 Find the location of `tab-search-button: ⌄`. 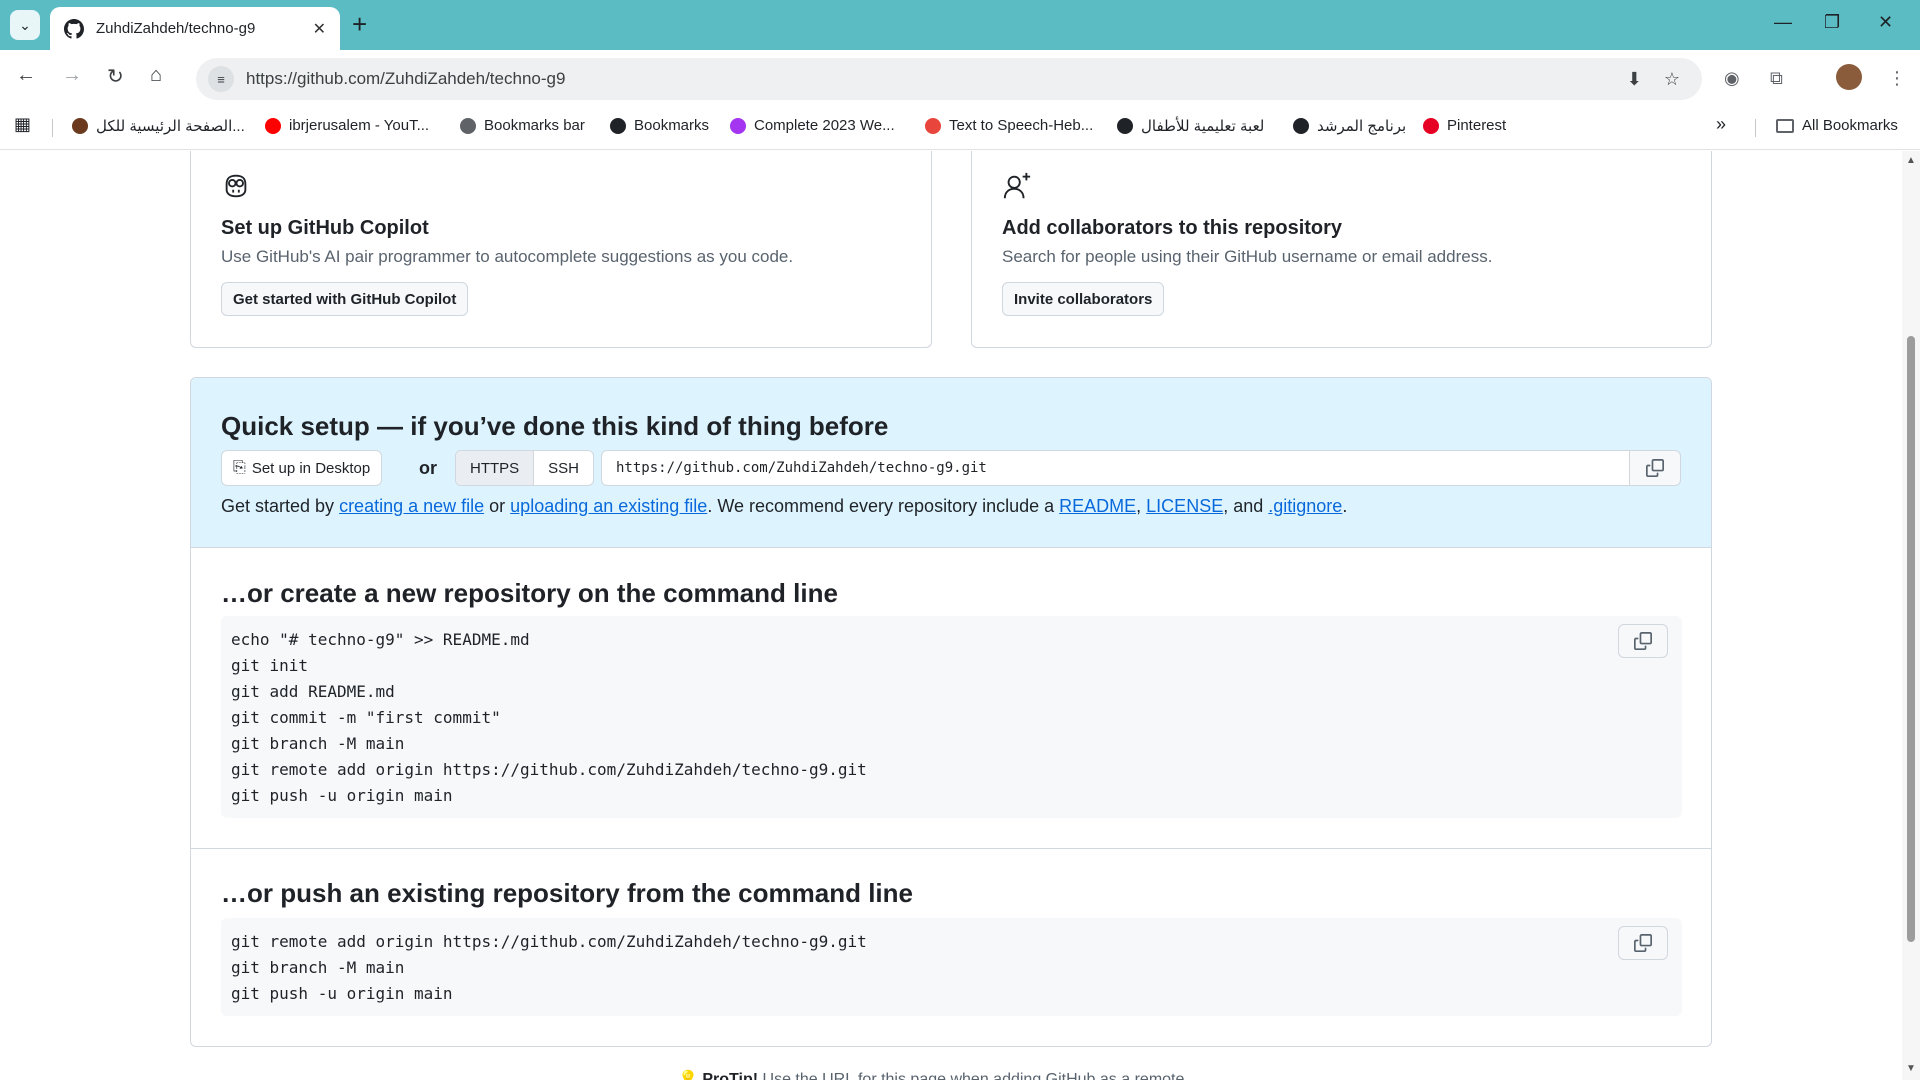

tab-search-button: ⌄ is located at coordinates (25, 25).